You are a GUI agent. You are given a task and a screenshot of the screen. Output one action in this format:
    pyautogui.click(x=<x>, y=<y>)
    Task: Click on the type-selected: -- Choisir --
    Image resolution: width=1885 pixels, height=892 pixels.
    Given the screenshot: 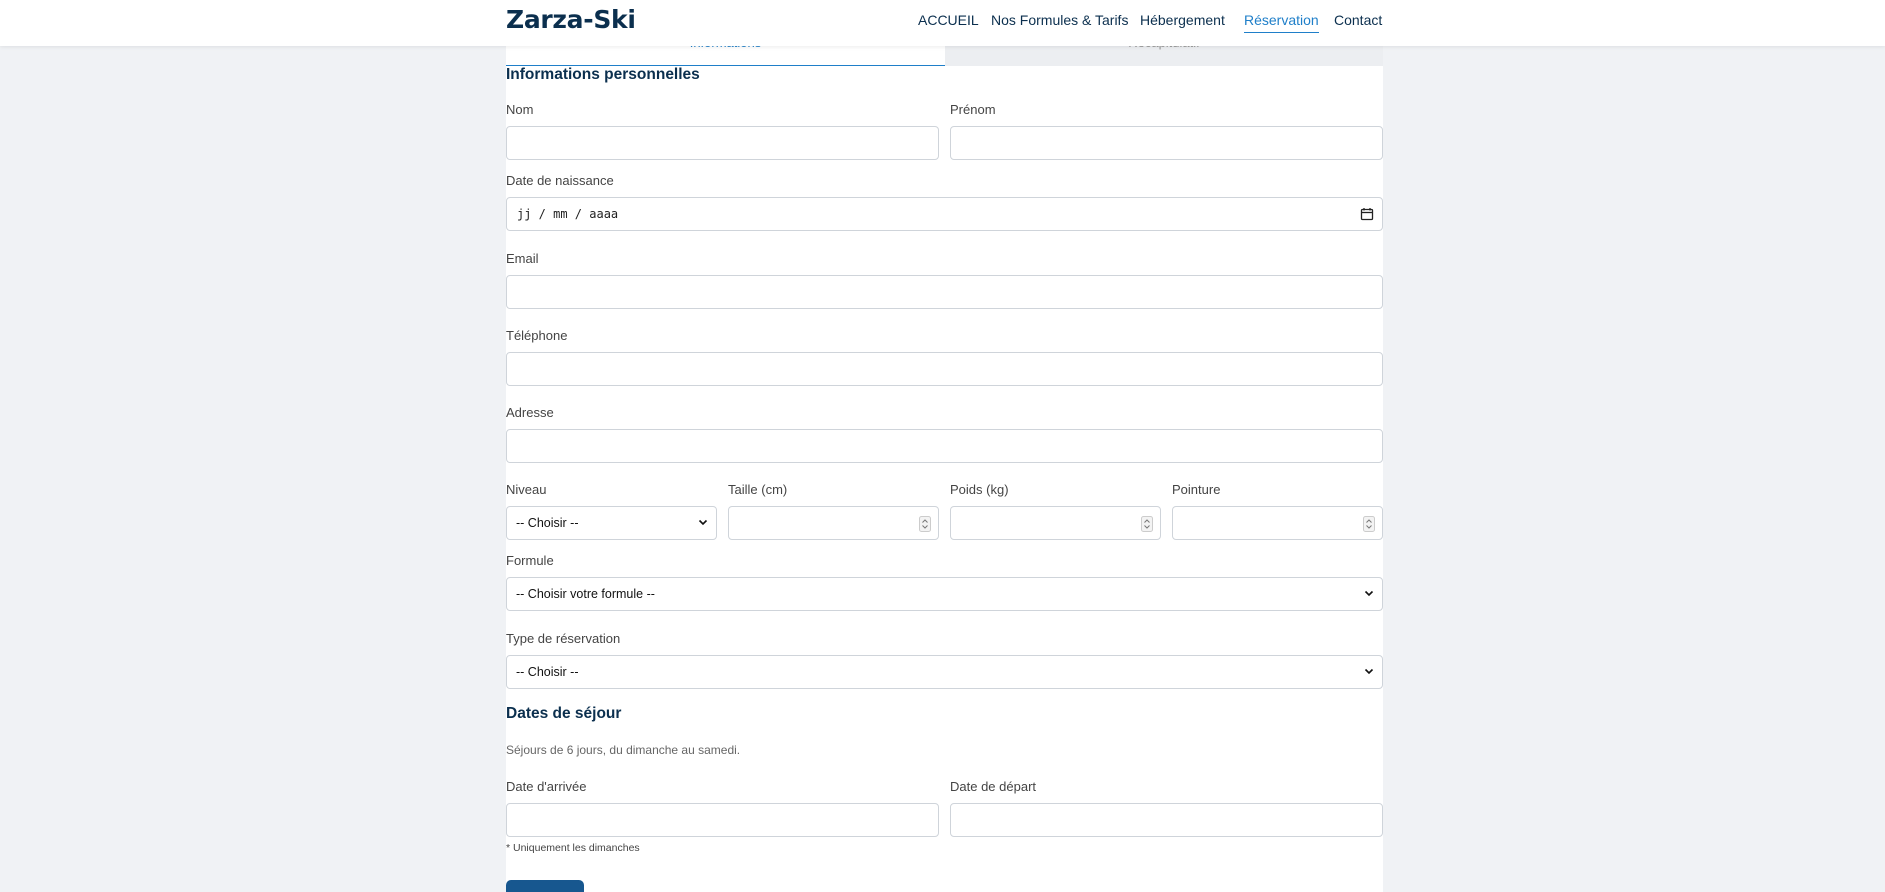 What is the action you would take?
    pyautogui.click(x=547, y=672)
    